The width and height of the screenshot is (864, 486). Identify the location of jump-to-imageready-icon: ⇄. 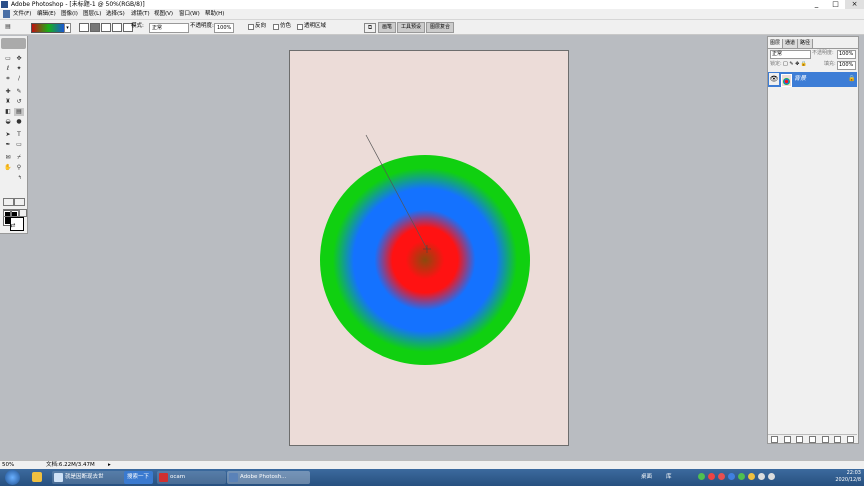
(13, 226).